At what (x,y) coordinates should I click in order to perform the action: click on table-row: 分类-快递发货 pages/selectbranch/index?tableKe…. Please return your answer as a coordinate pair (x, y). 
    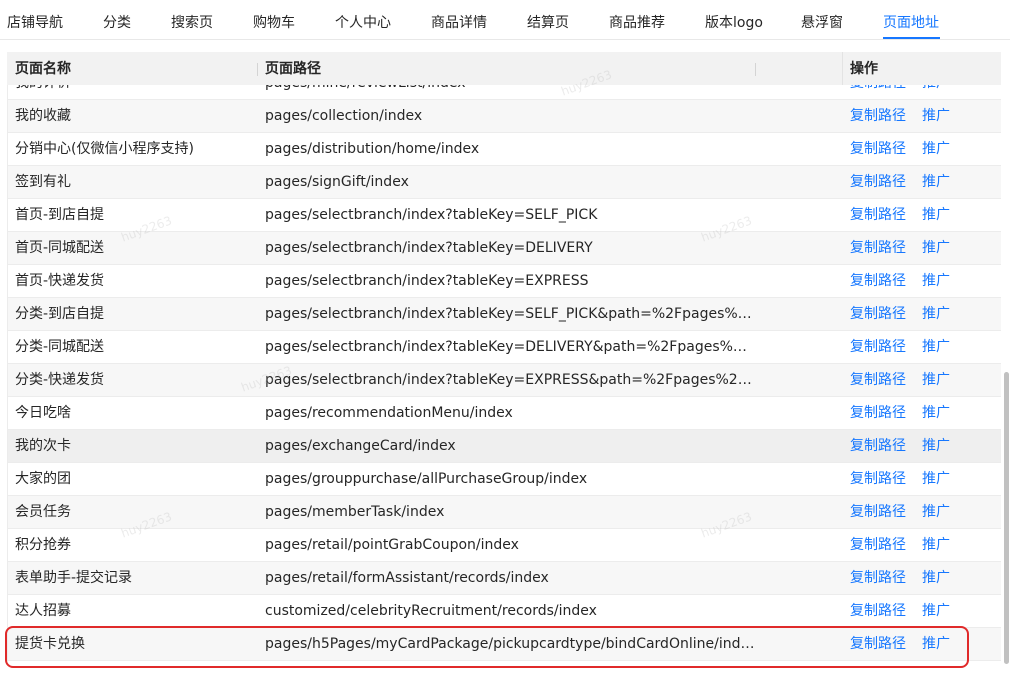
    Looking at the image, I should click on (504, 380).